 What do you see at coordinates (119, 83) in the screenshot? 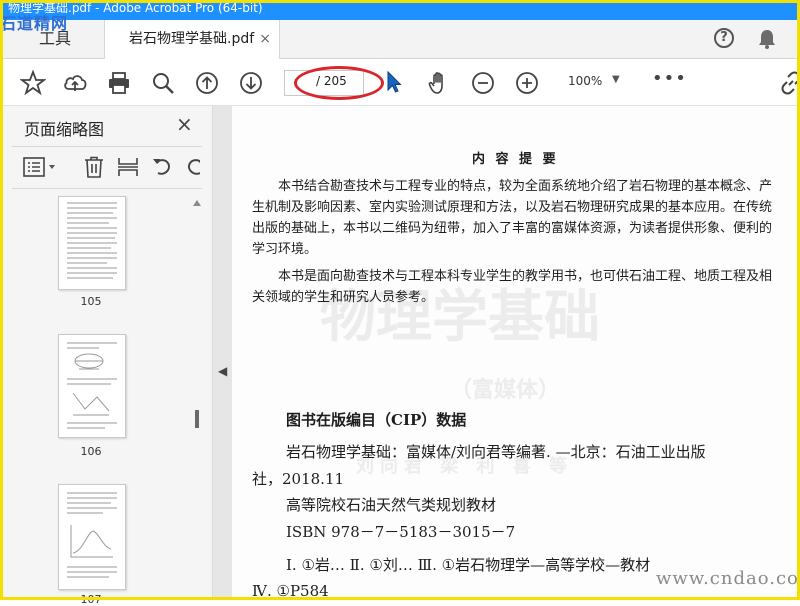
I see `print-icon` at bounding box center [119, 83].